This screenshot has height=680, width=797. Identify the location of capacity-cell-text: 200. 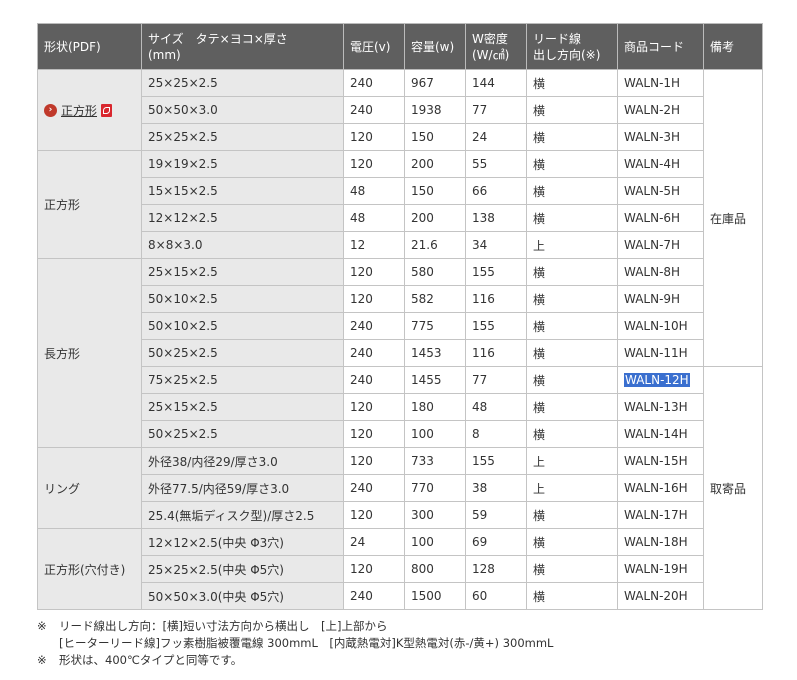
(422, 218).